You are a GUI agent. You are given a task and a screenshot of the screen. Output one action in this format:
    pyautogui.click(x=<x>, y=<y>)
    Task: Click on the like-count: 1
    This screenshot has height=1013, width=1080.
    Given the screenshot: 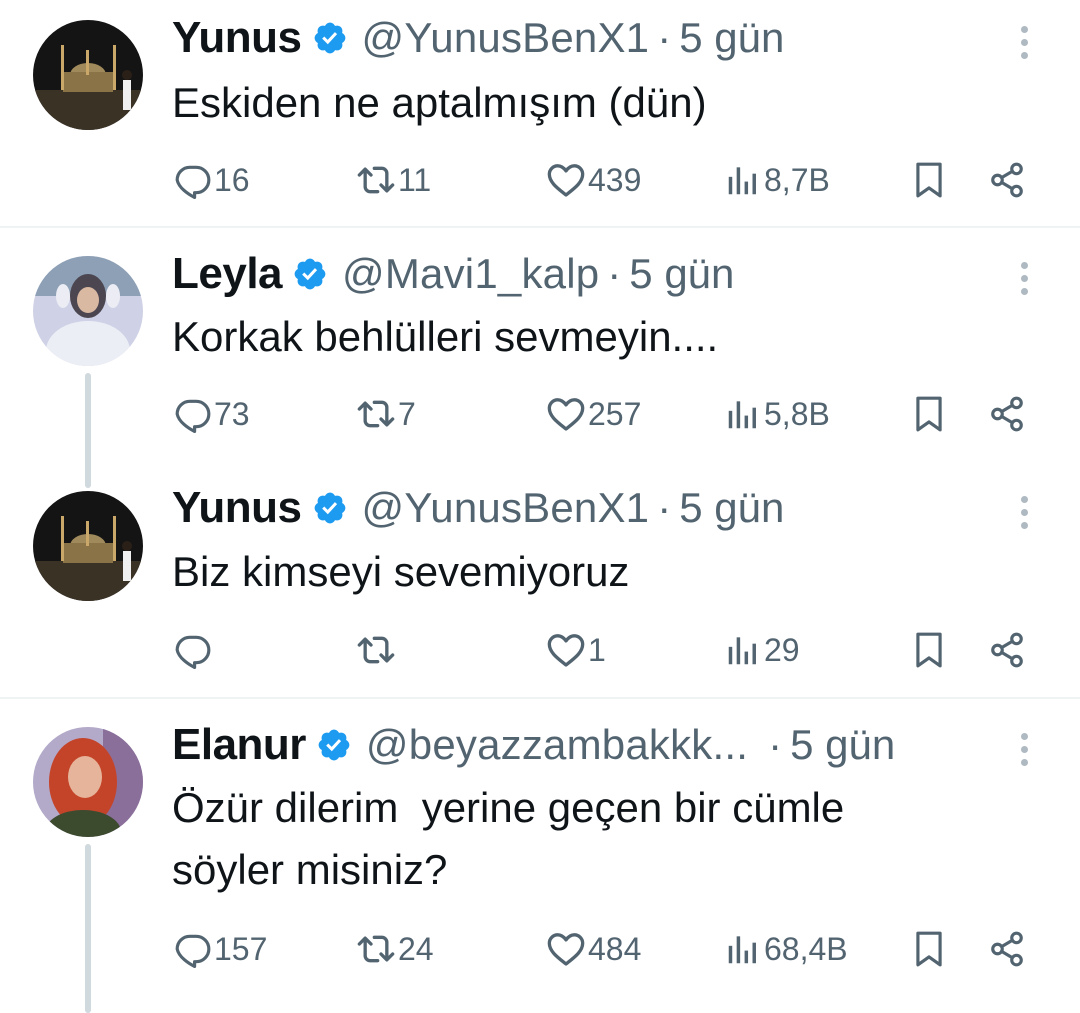 What is the action you would take?
    pyautogui.click(x=597, y=649)
    